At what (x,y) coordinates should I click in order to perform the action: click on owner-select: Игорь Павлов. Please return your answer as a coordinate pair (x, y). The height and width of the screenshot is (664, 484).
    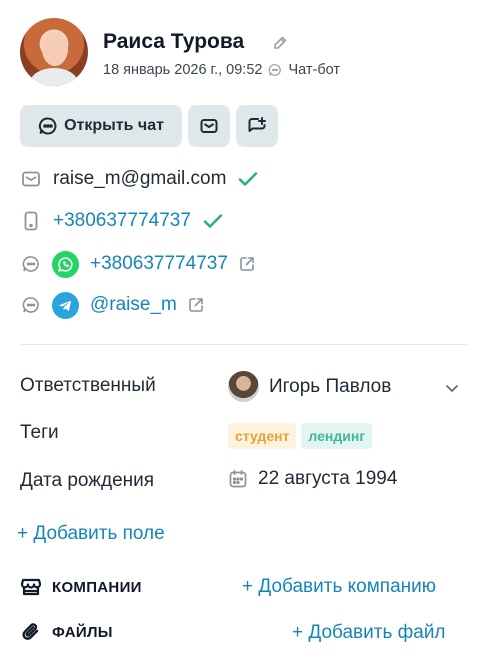
    Looking at the image, I should click on (309, 386).